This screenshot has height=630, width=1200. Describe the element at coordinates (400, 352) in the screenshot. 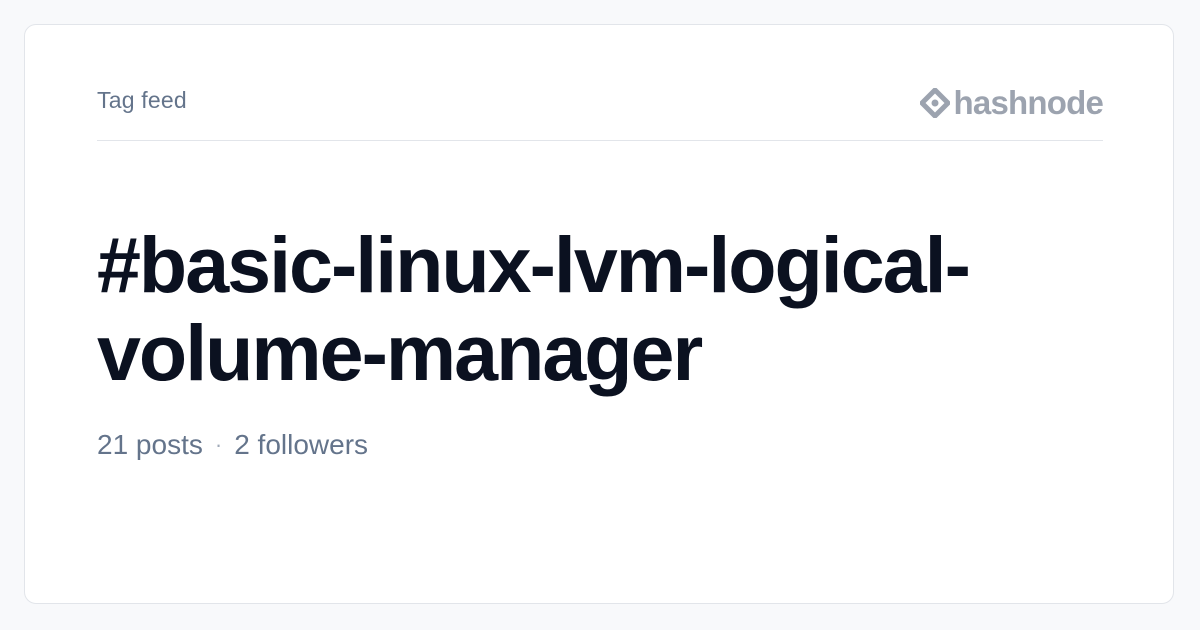

I see `tag-title-line-2: volume-manager` at that location.